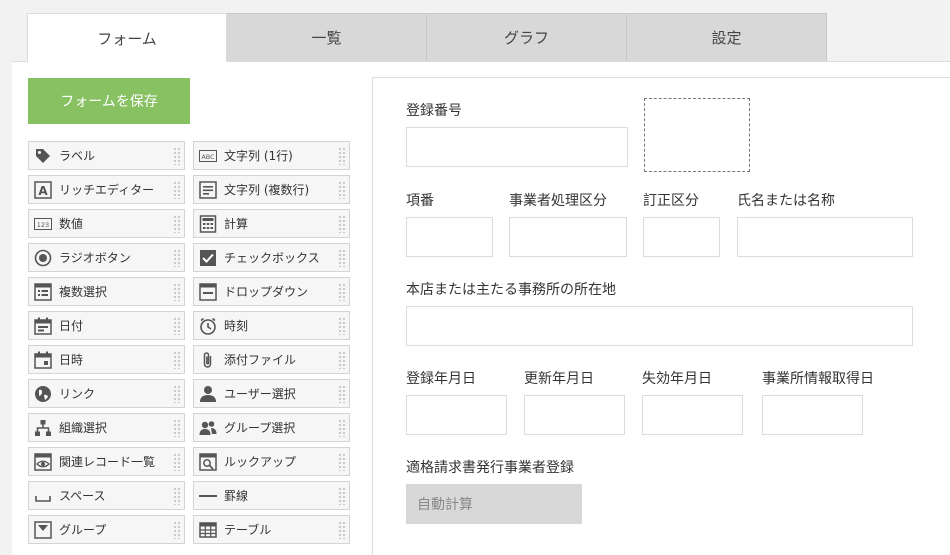  Describe the element at coordinates (208, 223) in the screenshot. I see `calculator-icon` at that location.